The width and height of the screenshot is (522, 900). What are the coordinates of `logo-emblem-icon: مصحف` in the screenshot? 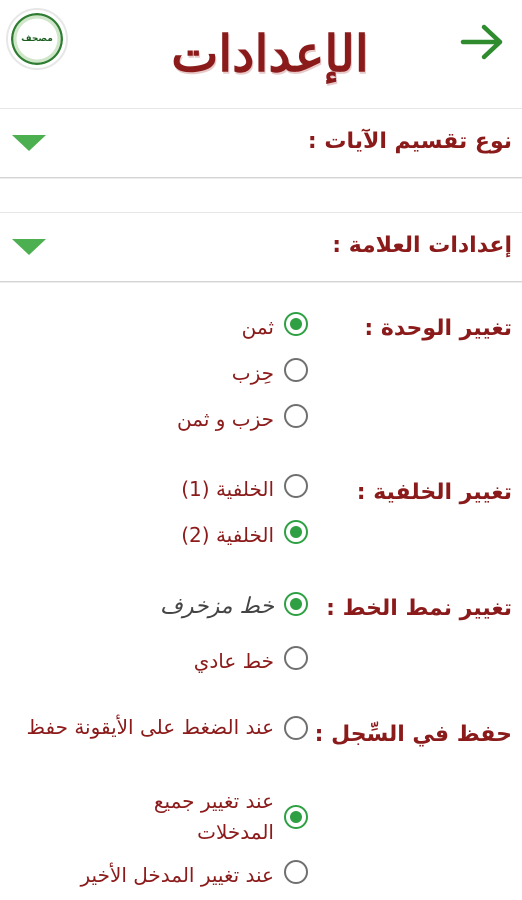 It's located at (37, 39).